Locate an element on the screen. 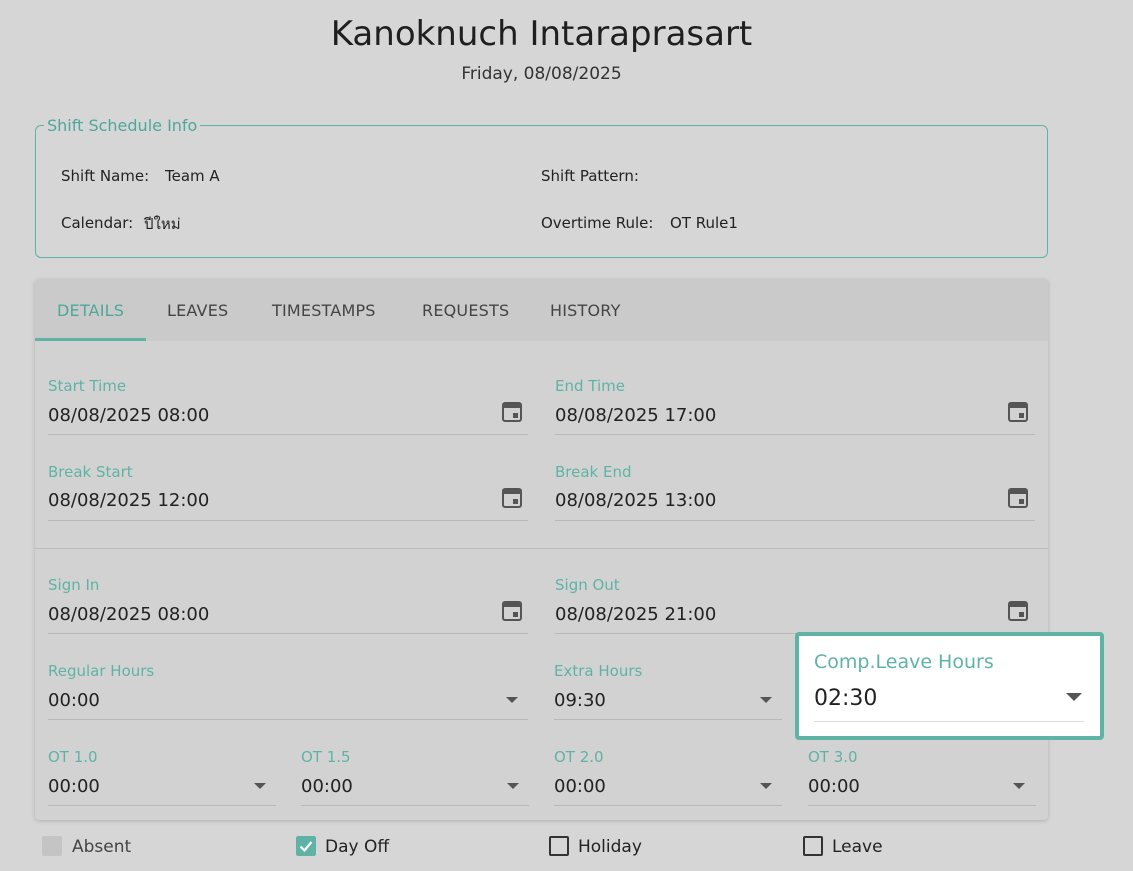 The height and width of the screenshot is (871, 1133). employee-name: Kanoknuch Intaraprasart is located at coordinates (541, 34).